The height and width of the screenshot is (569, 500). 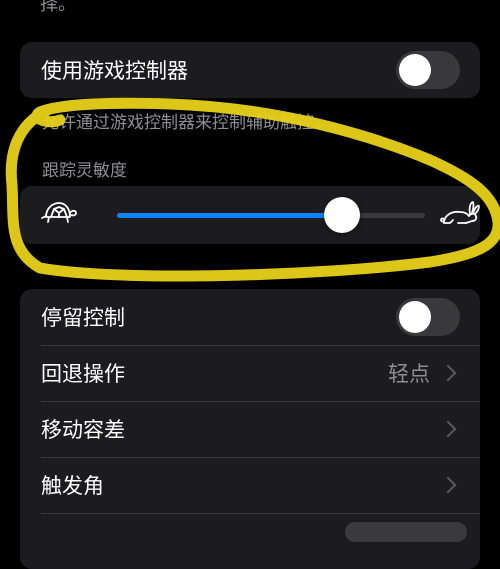 I want to click on slider-fill, so click(x=229, y=215).